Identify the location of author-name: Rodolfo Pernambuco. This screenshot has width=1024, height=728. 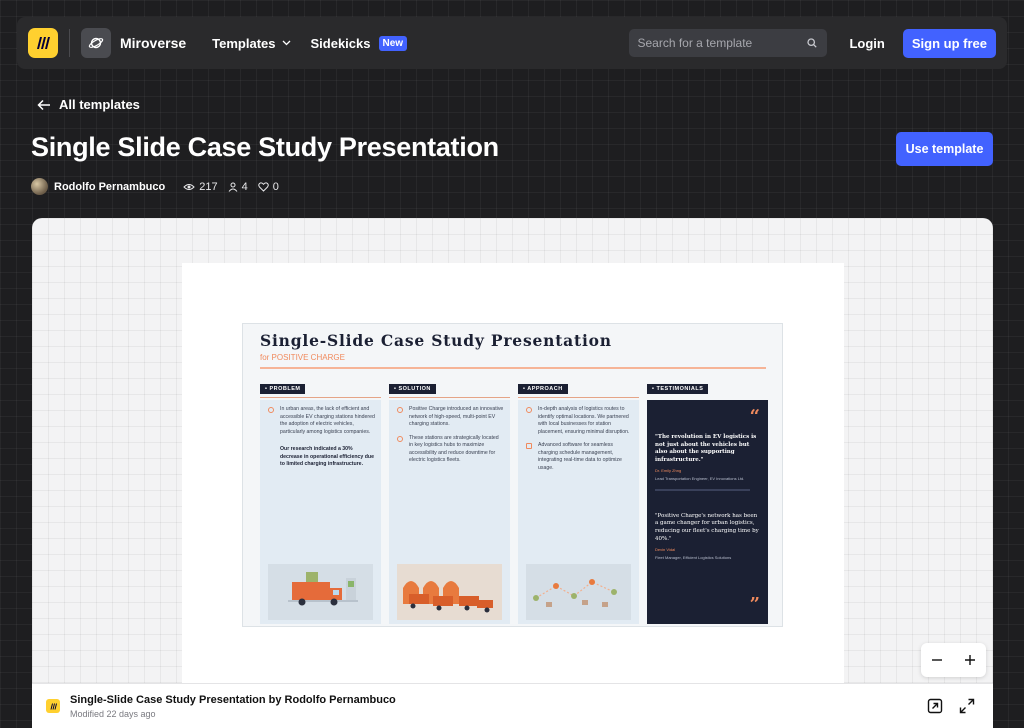
(109, 187).